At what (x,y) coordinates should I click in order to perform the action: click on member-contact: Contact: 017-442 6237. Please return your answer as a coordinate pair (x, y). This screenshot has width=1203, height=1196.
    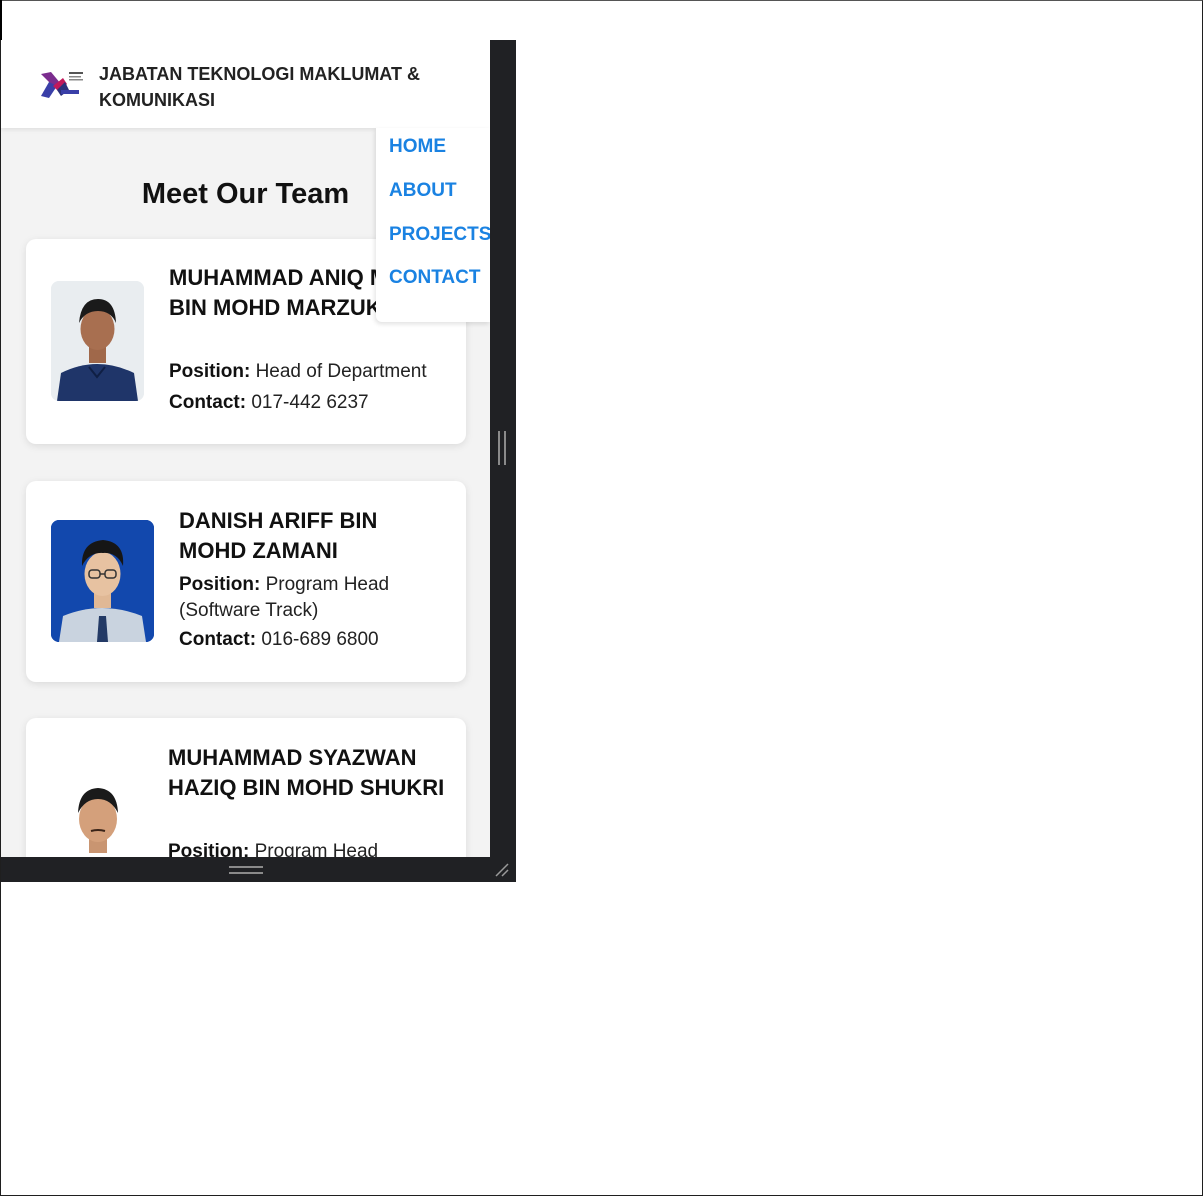
    Looking at the image, I should click on (311, 403).